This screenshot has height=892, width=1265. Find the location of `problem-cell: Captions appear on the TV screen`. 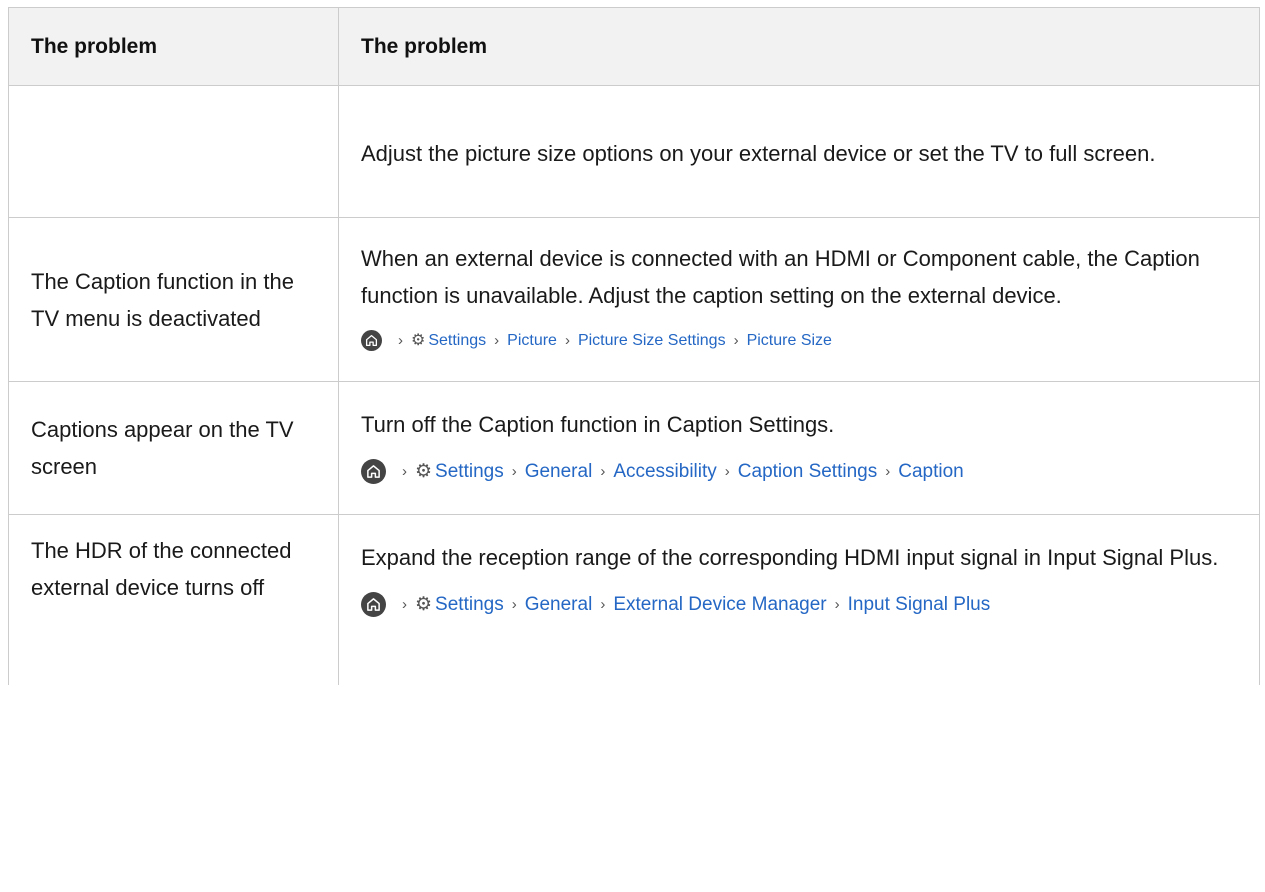

problem-cell: Captions appear on the TV screen is located at coordinates (173, 448).